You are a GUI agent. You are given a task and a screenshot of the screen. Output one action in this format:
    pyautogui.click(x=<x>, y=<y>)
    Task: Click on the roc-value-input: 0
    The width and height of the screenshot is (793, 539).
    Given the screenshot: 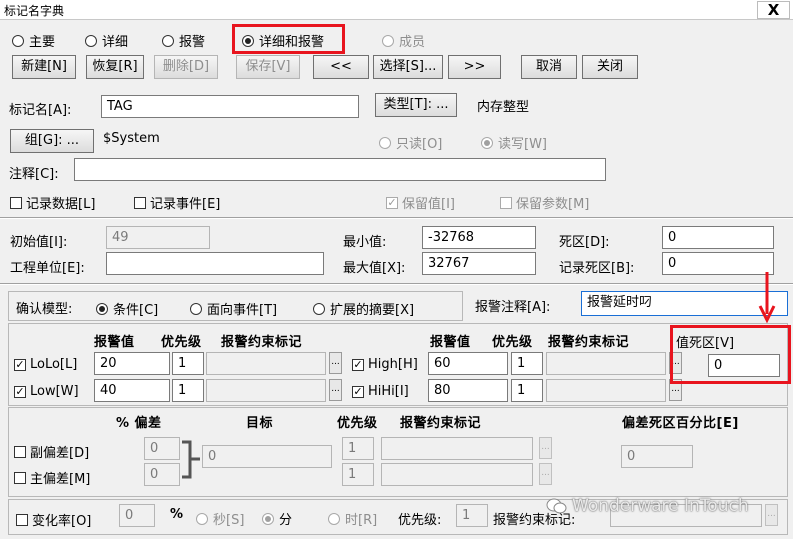 What is the action you would take?
    pyautogui.click(x=137, y=515)
    